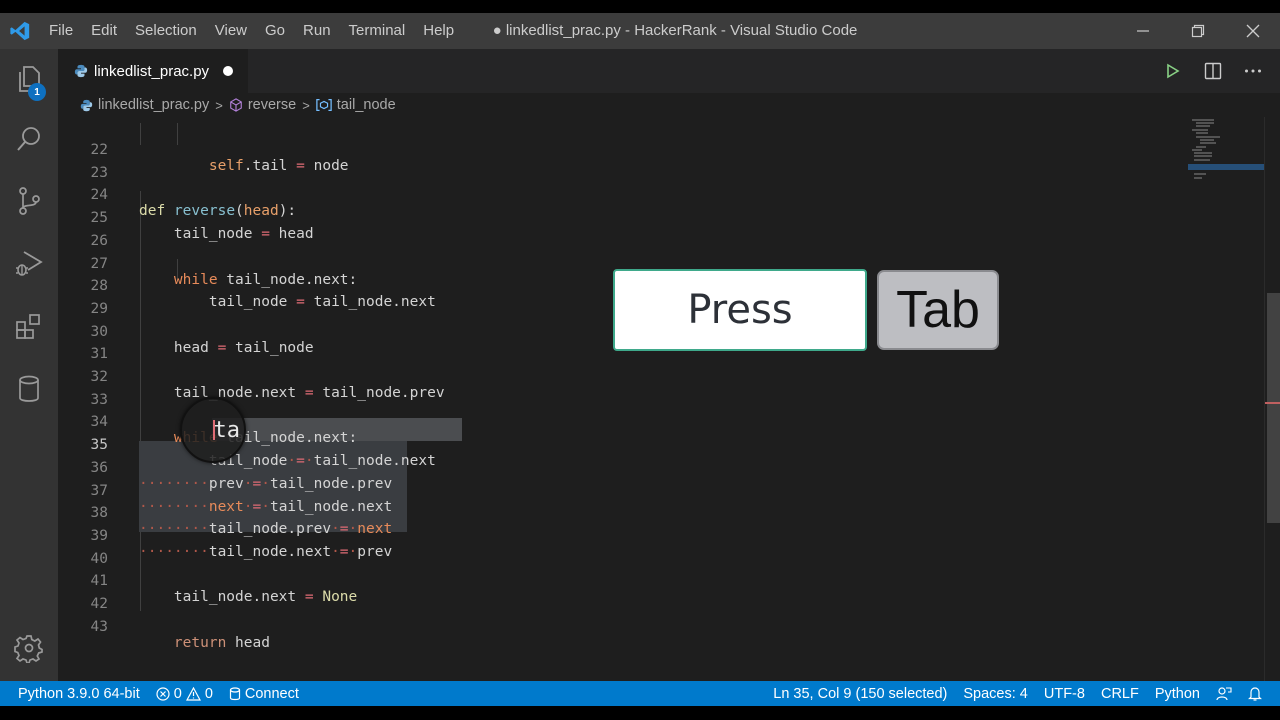  I want to click on split-editor-button, so click(1213, 71).